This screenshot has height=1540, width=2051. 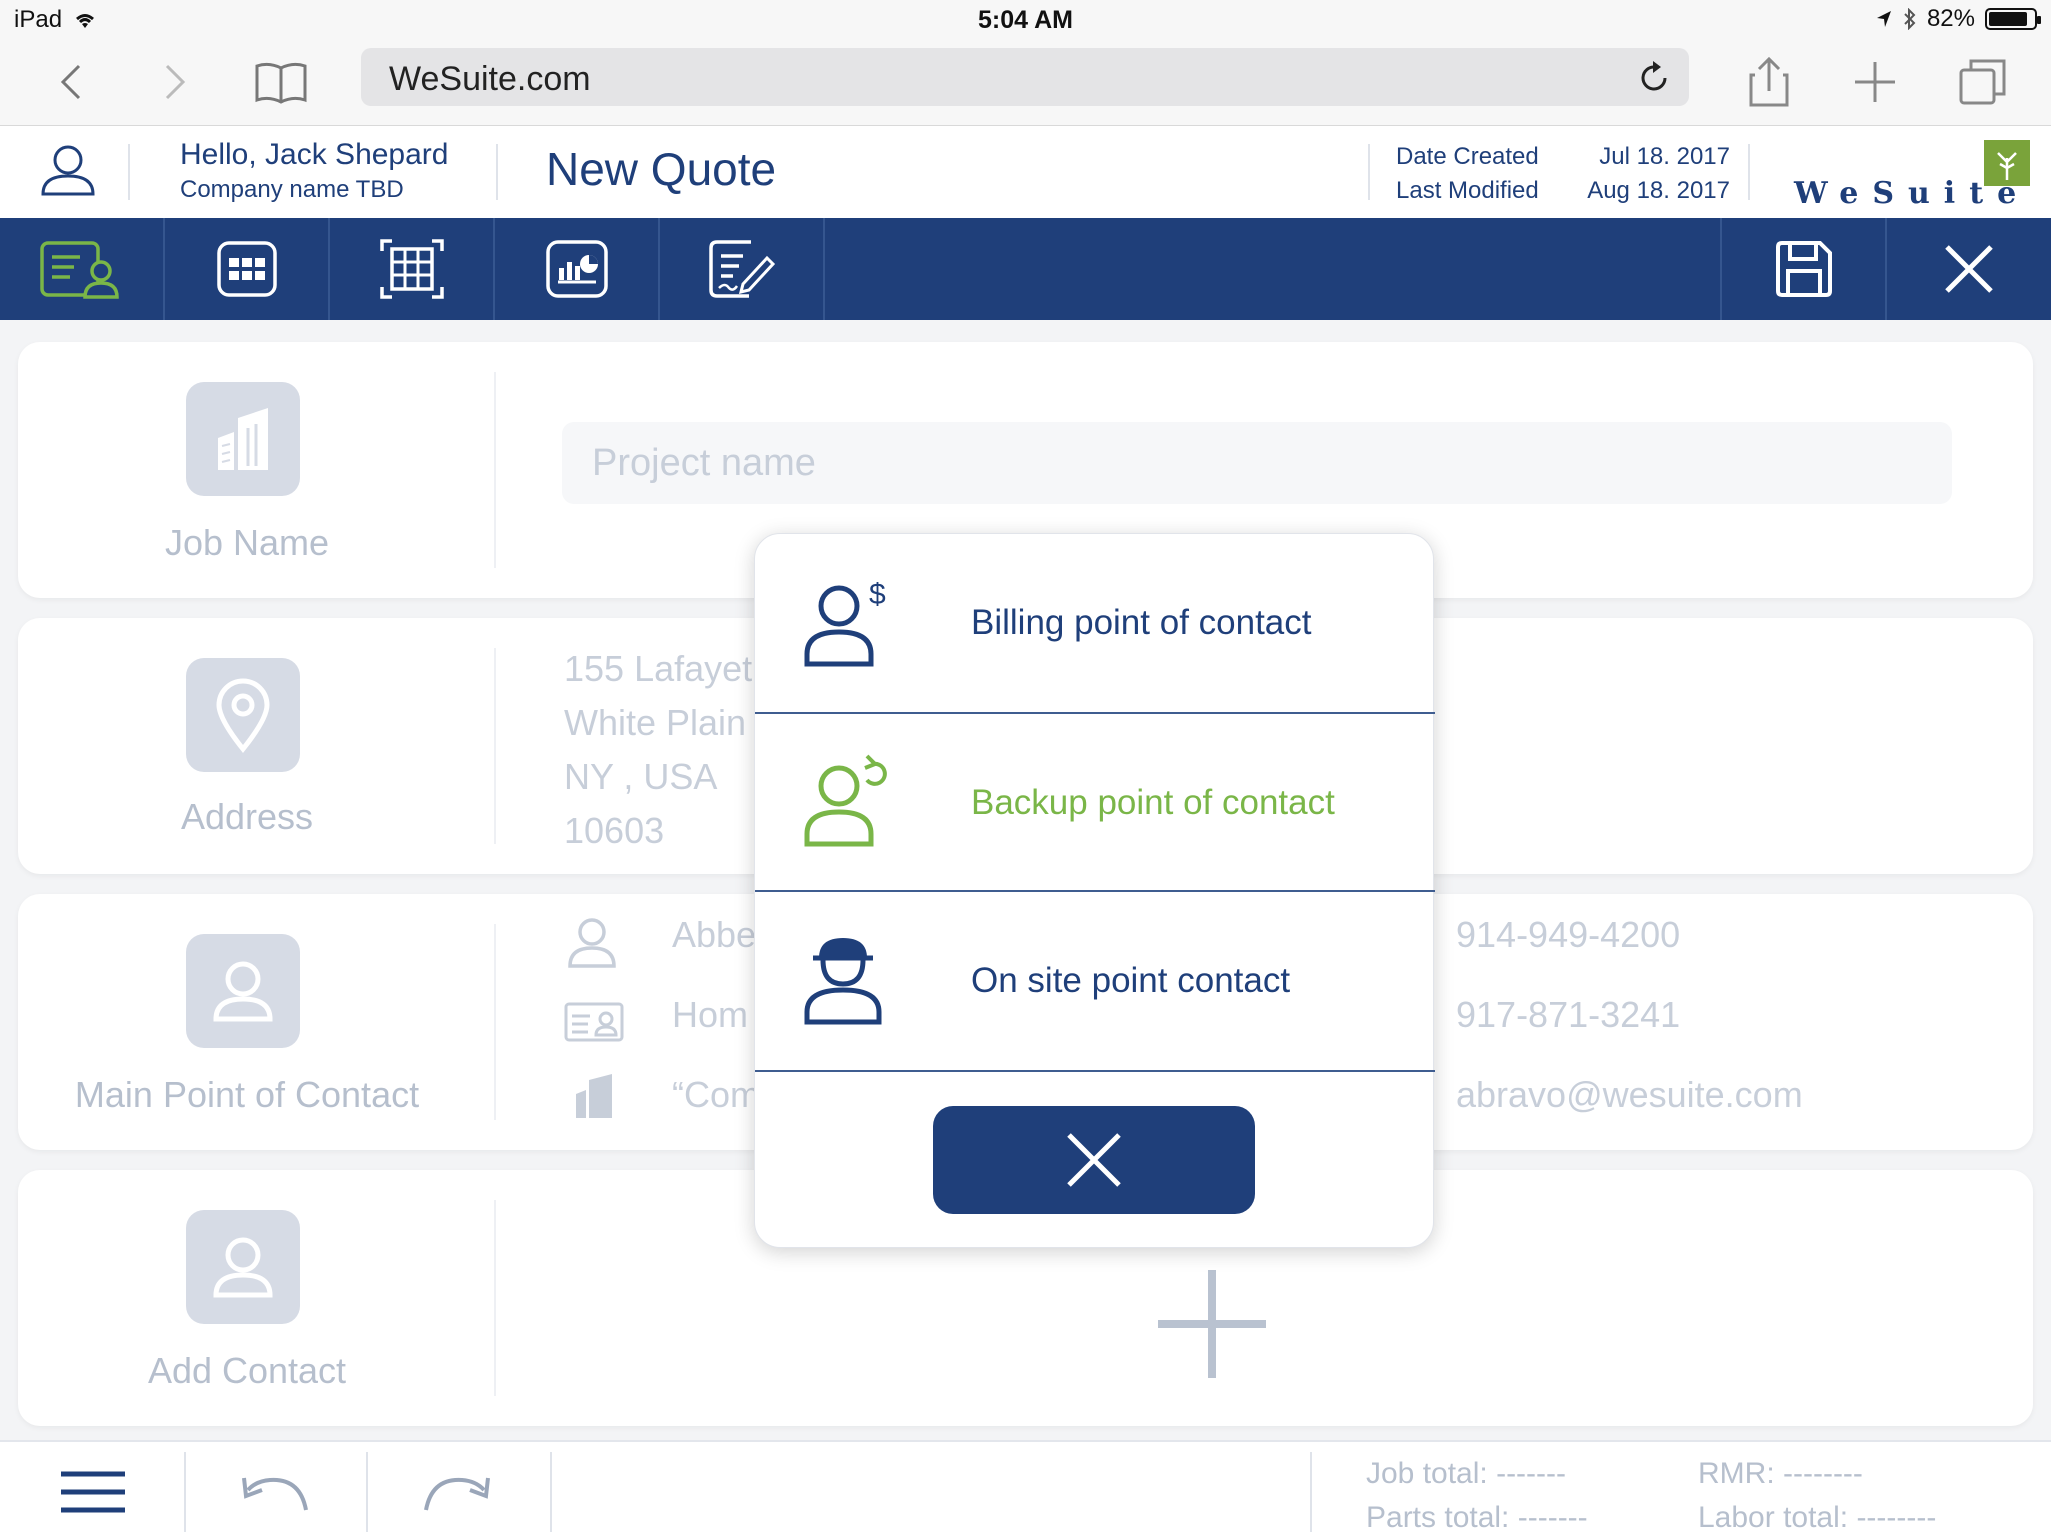 I want to click on billing-contact-option: $ Billing point of contact, so click(x=1095, y=623).